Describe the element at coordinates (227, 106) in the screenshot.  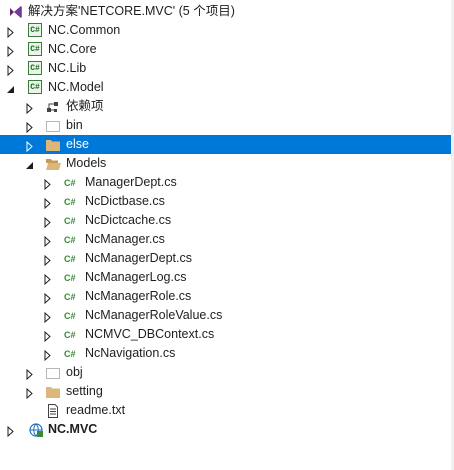
I see `dependencies-node: 依赖项` at that location.